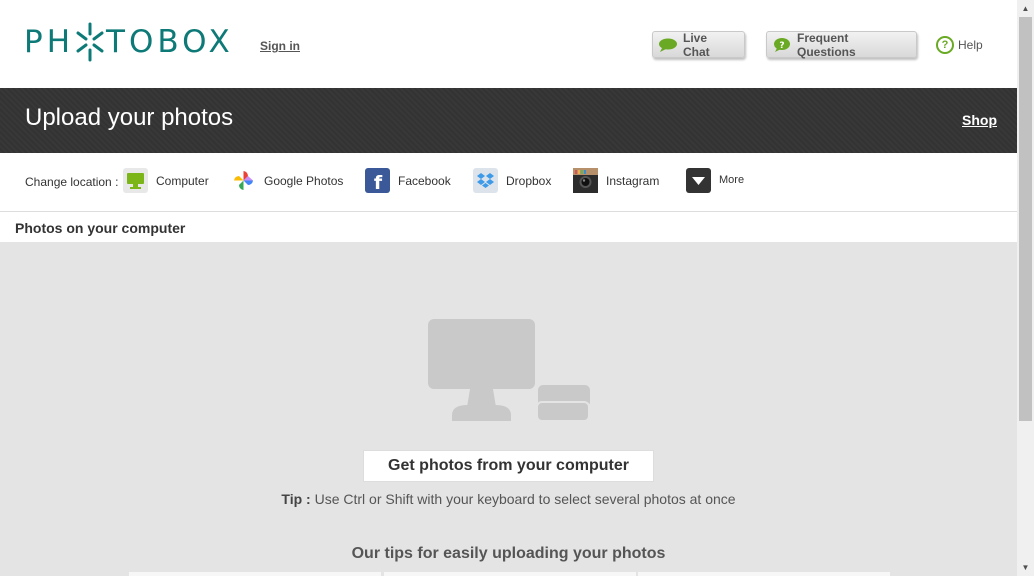 The width and height of the screenshot is (1034, 576). What do you see at coordinates (424, 180) in the screenshot?
I see `location-facebook-label: Facebook` at bounding box center [424, 180].